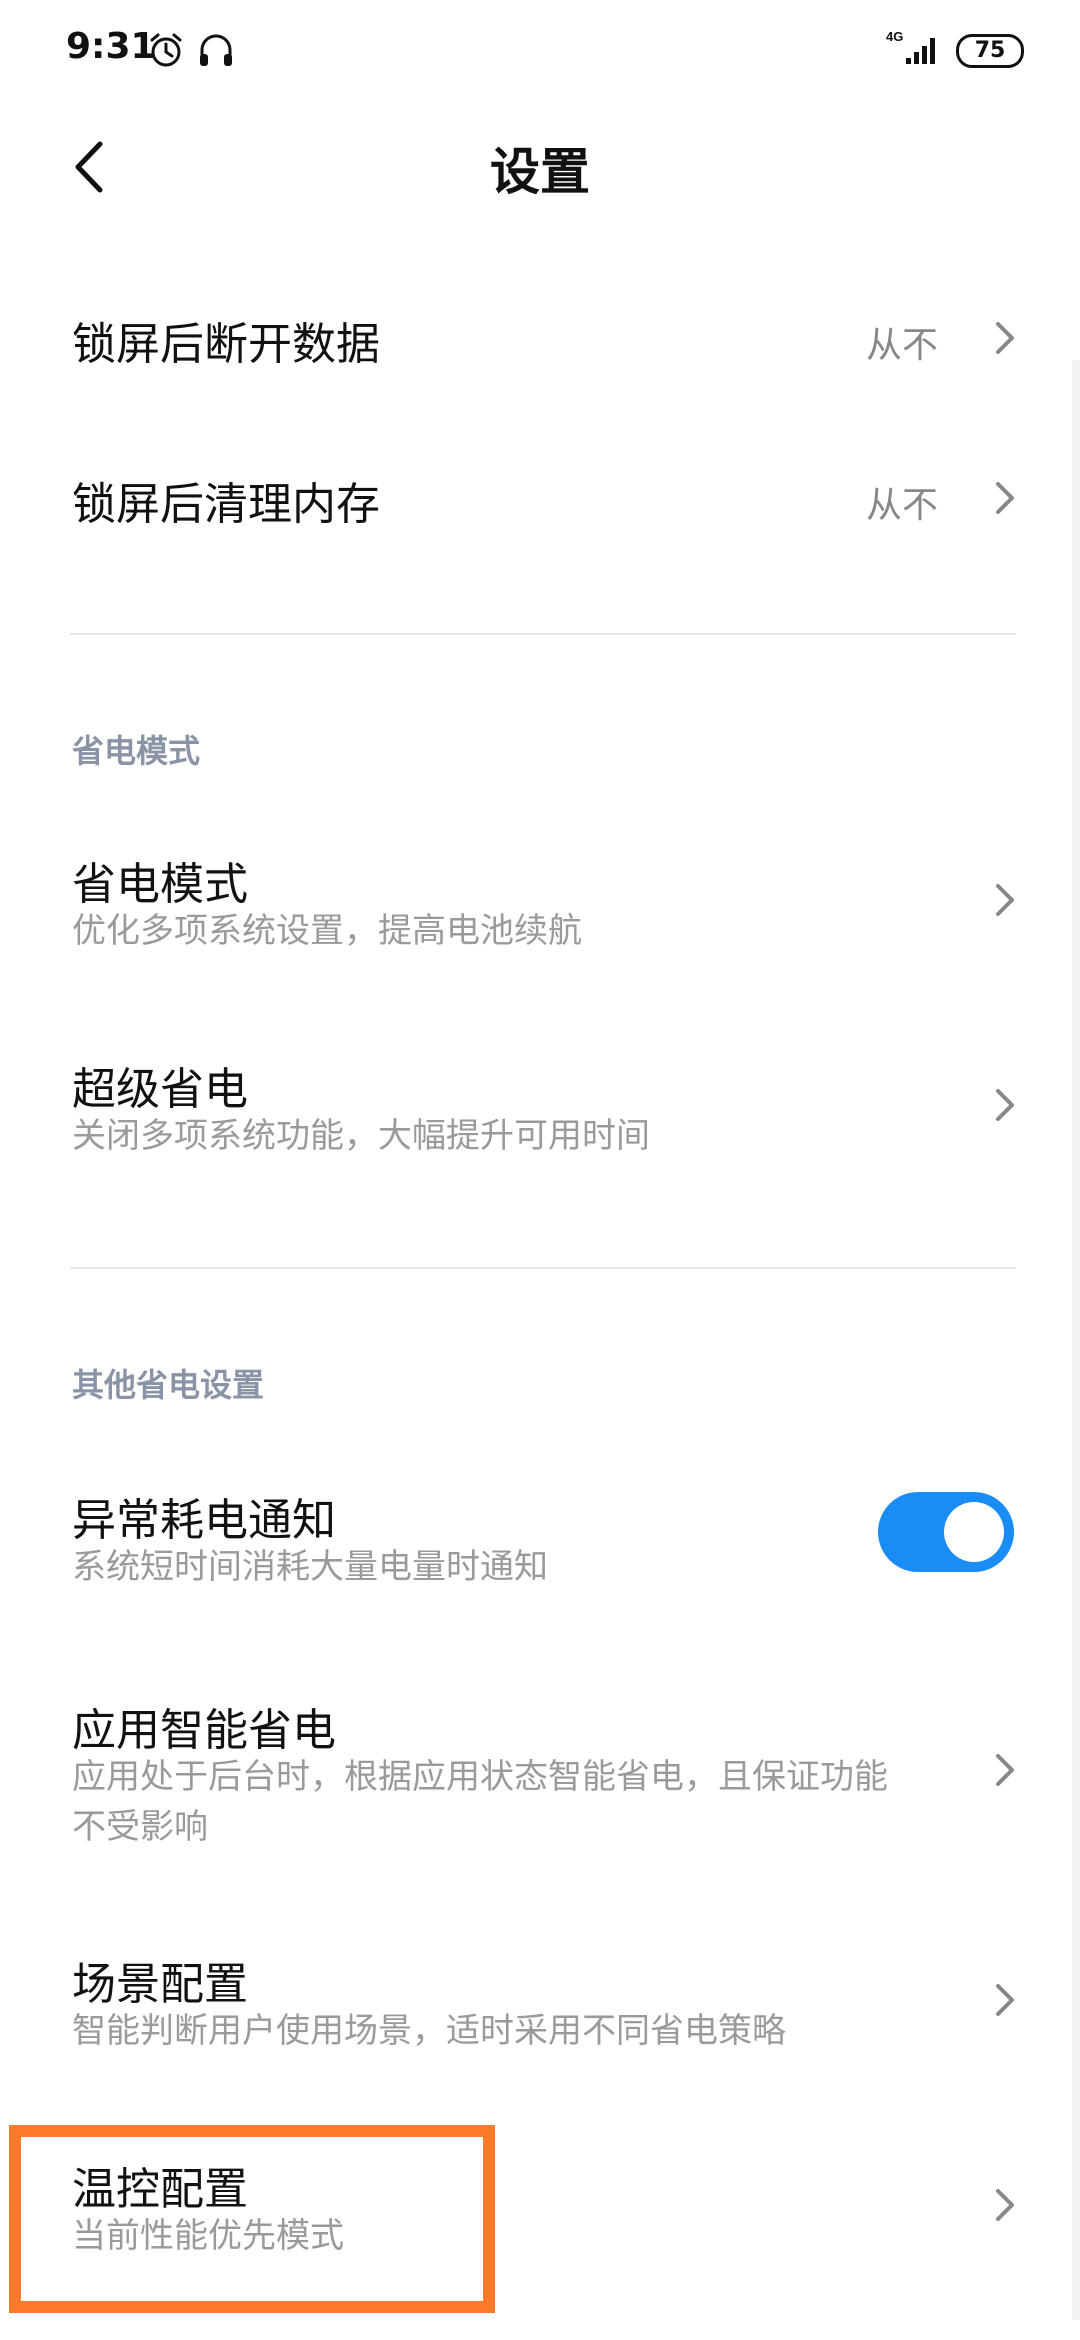 The width and height of the screenshot is (1080, 2340). I want to click on toggle-knob, so click(974, 1532).